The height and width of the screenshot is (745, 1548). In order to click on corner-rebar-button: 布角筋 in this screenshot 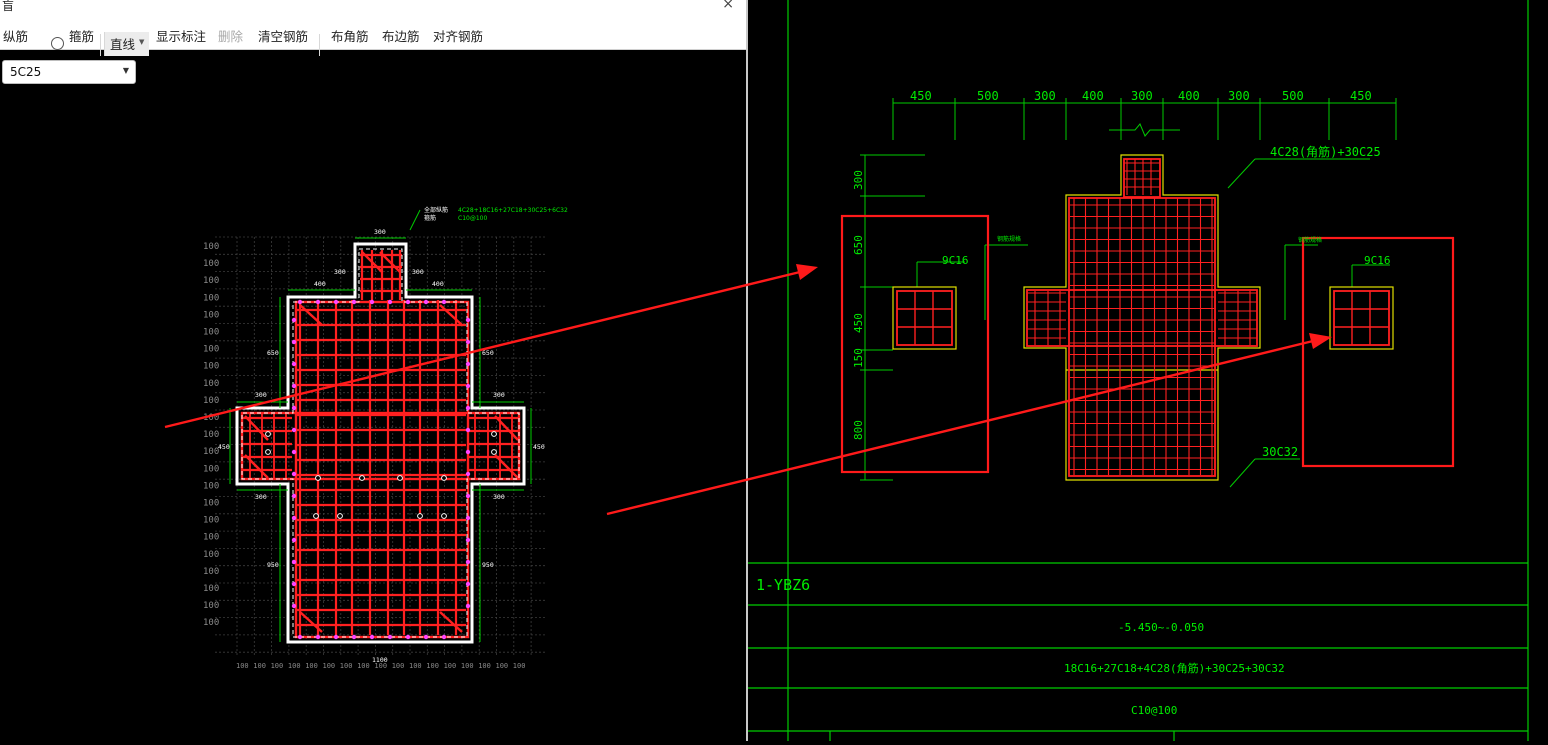, I will do `click(350, 35)`.